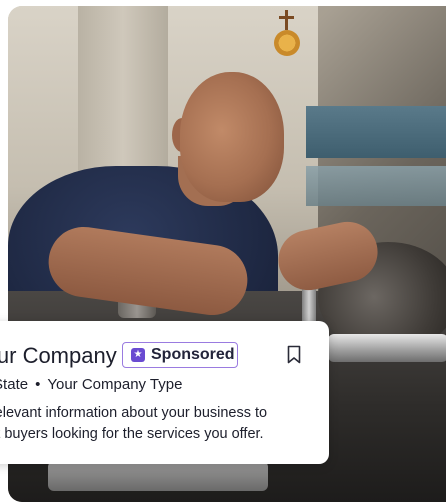  I want to click on company-location: City, State, so click(14, 384).